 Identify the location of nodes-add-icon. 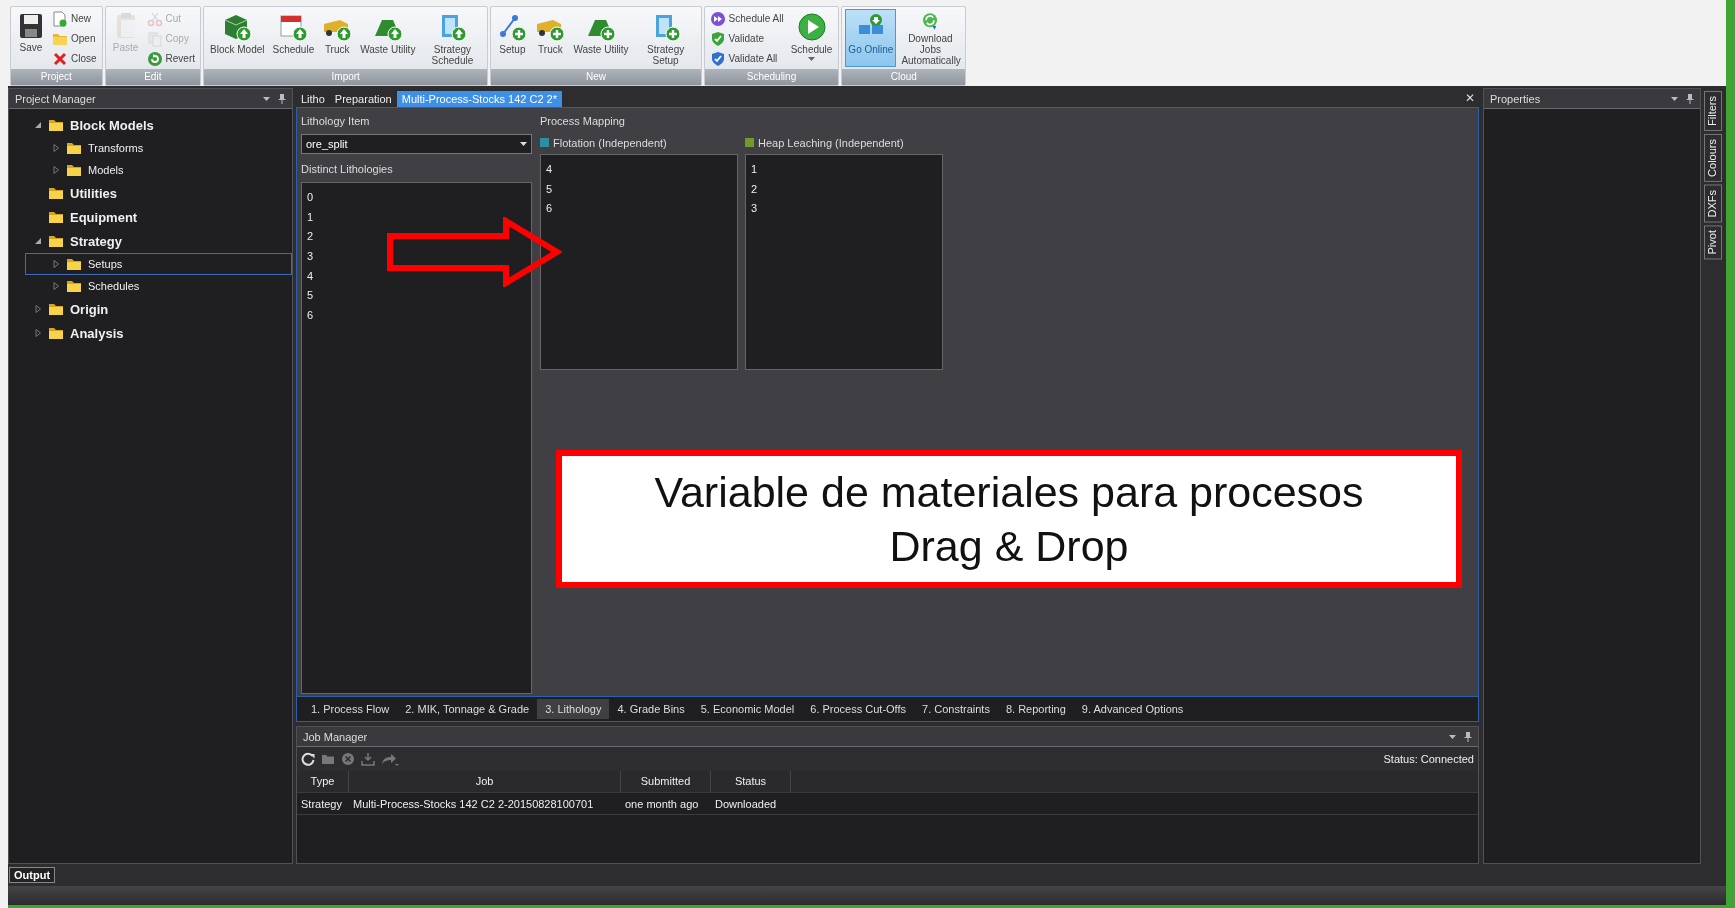
(512, 27).